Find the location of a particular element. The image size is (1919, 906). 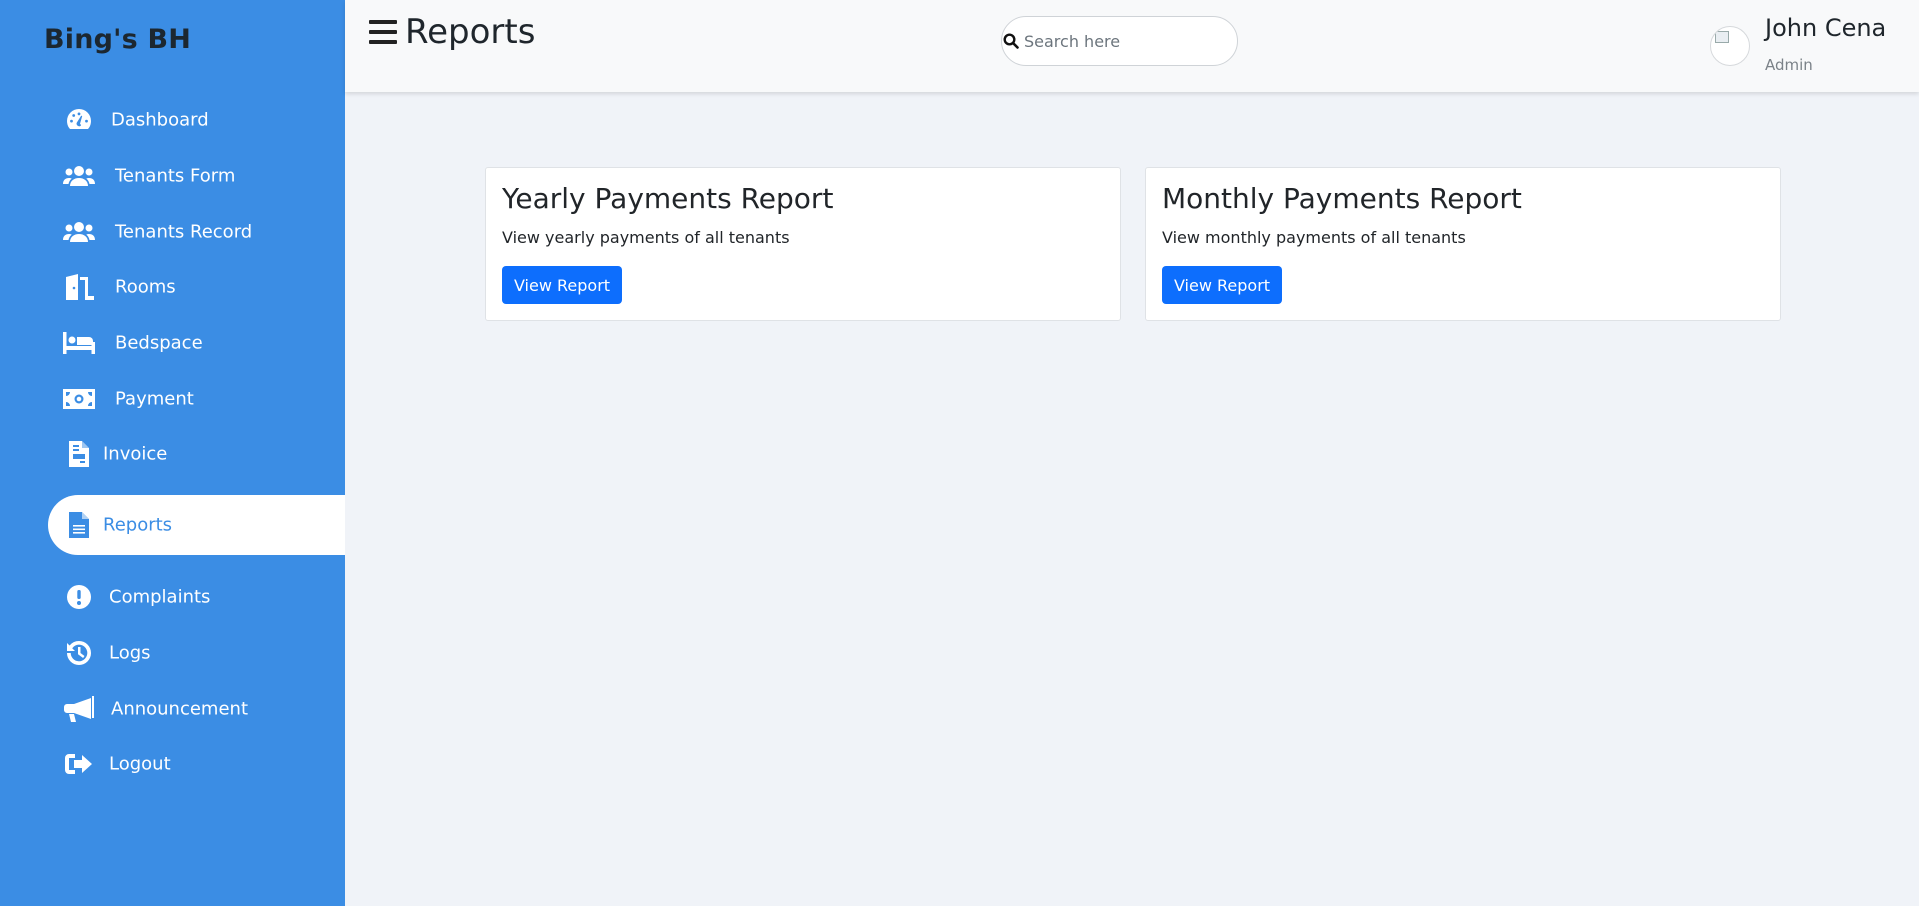

card-description: View monthly payments of all tenants is located at coordinates (1314, 237).